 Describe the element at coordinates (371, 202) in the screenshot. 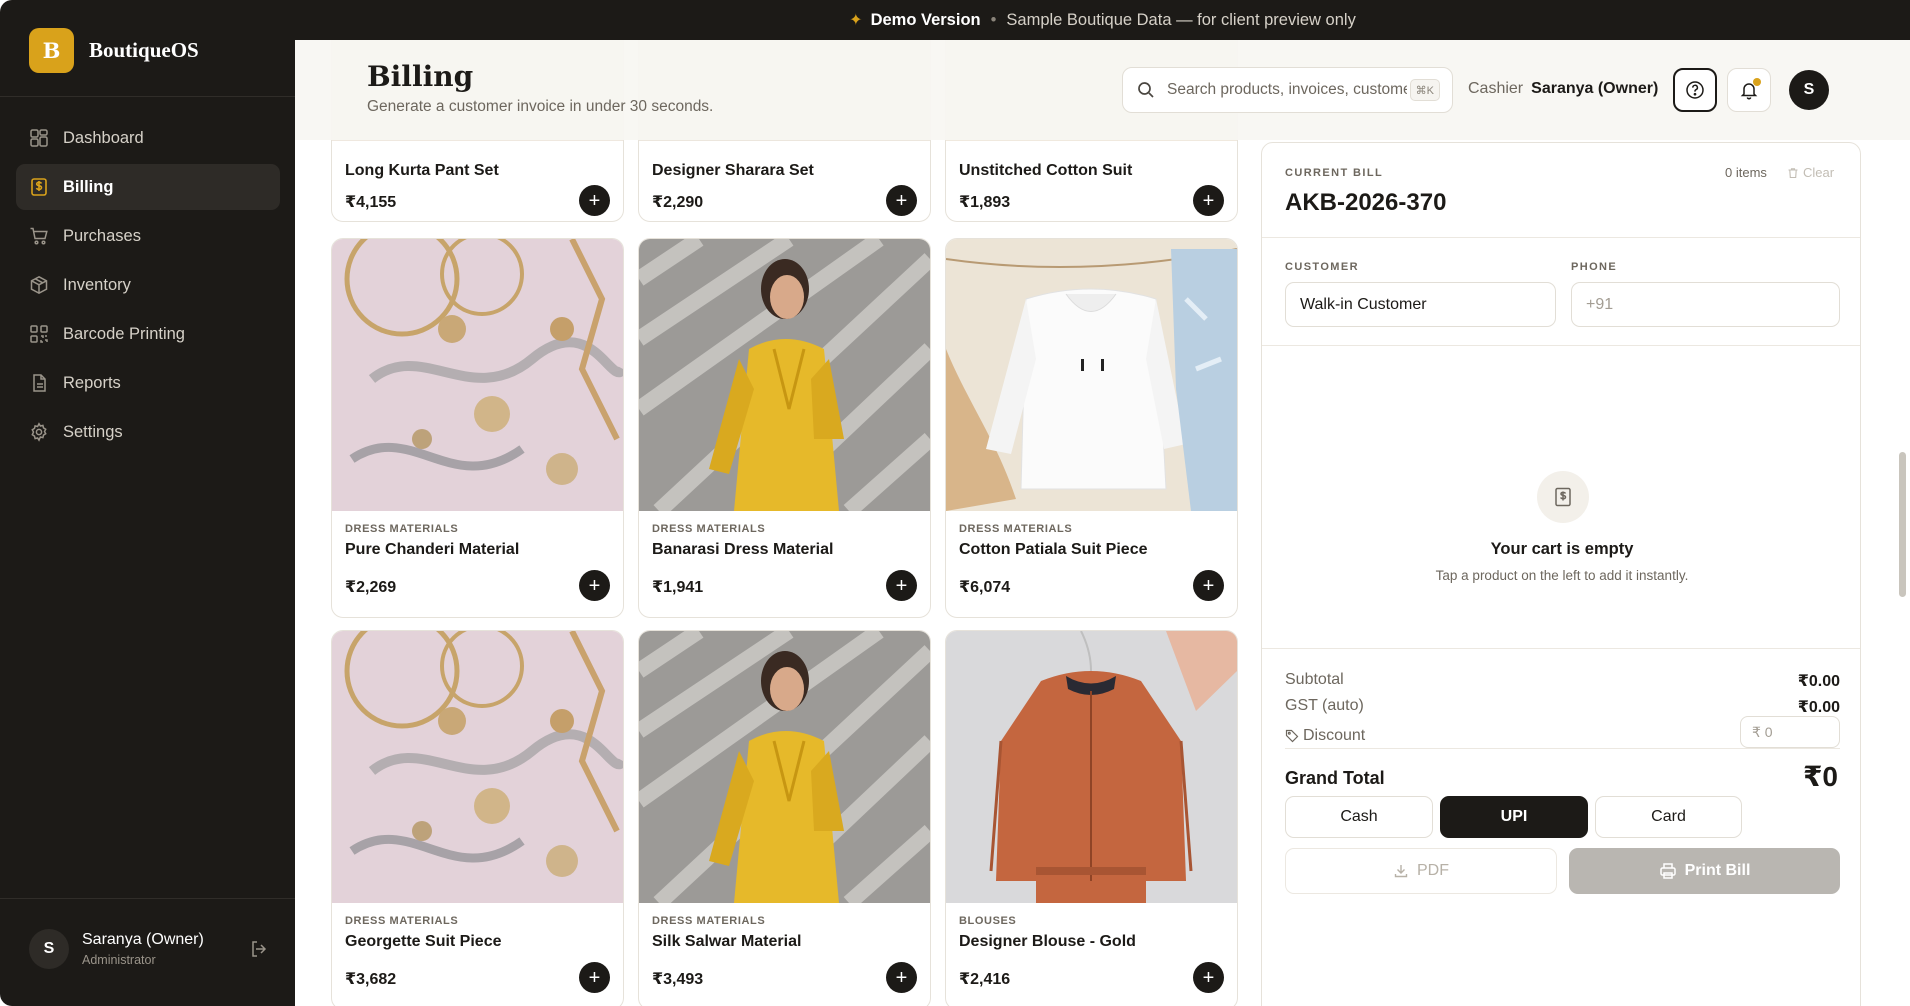

I see `product-price: ₹4,155` at that location.